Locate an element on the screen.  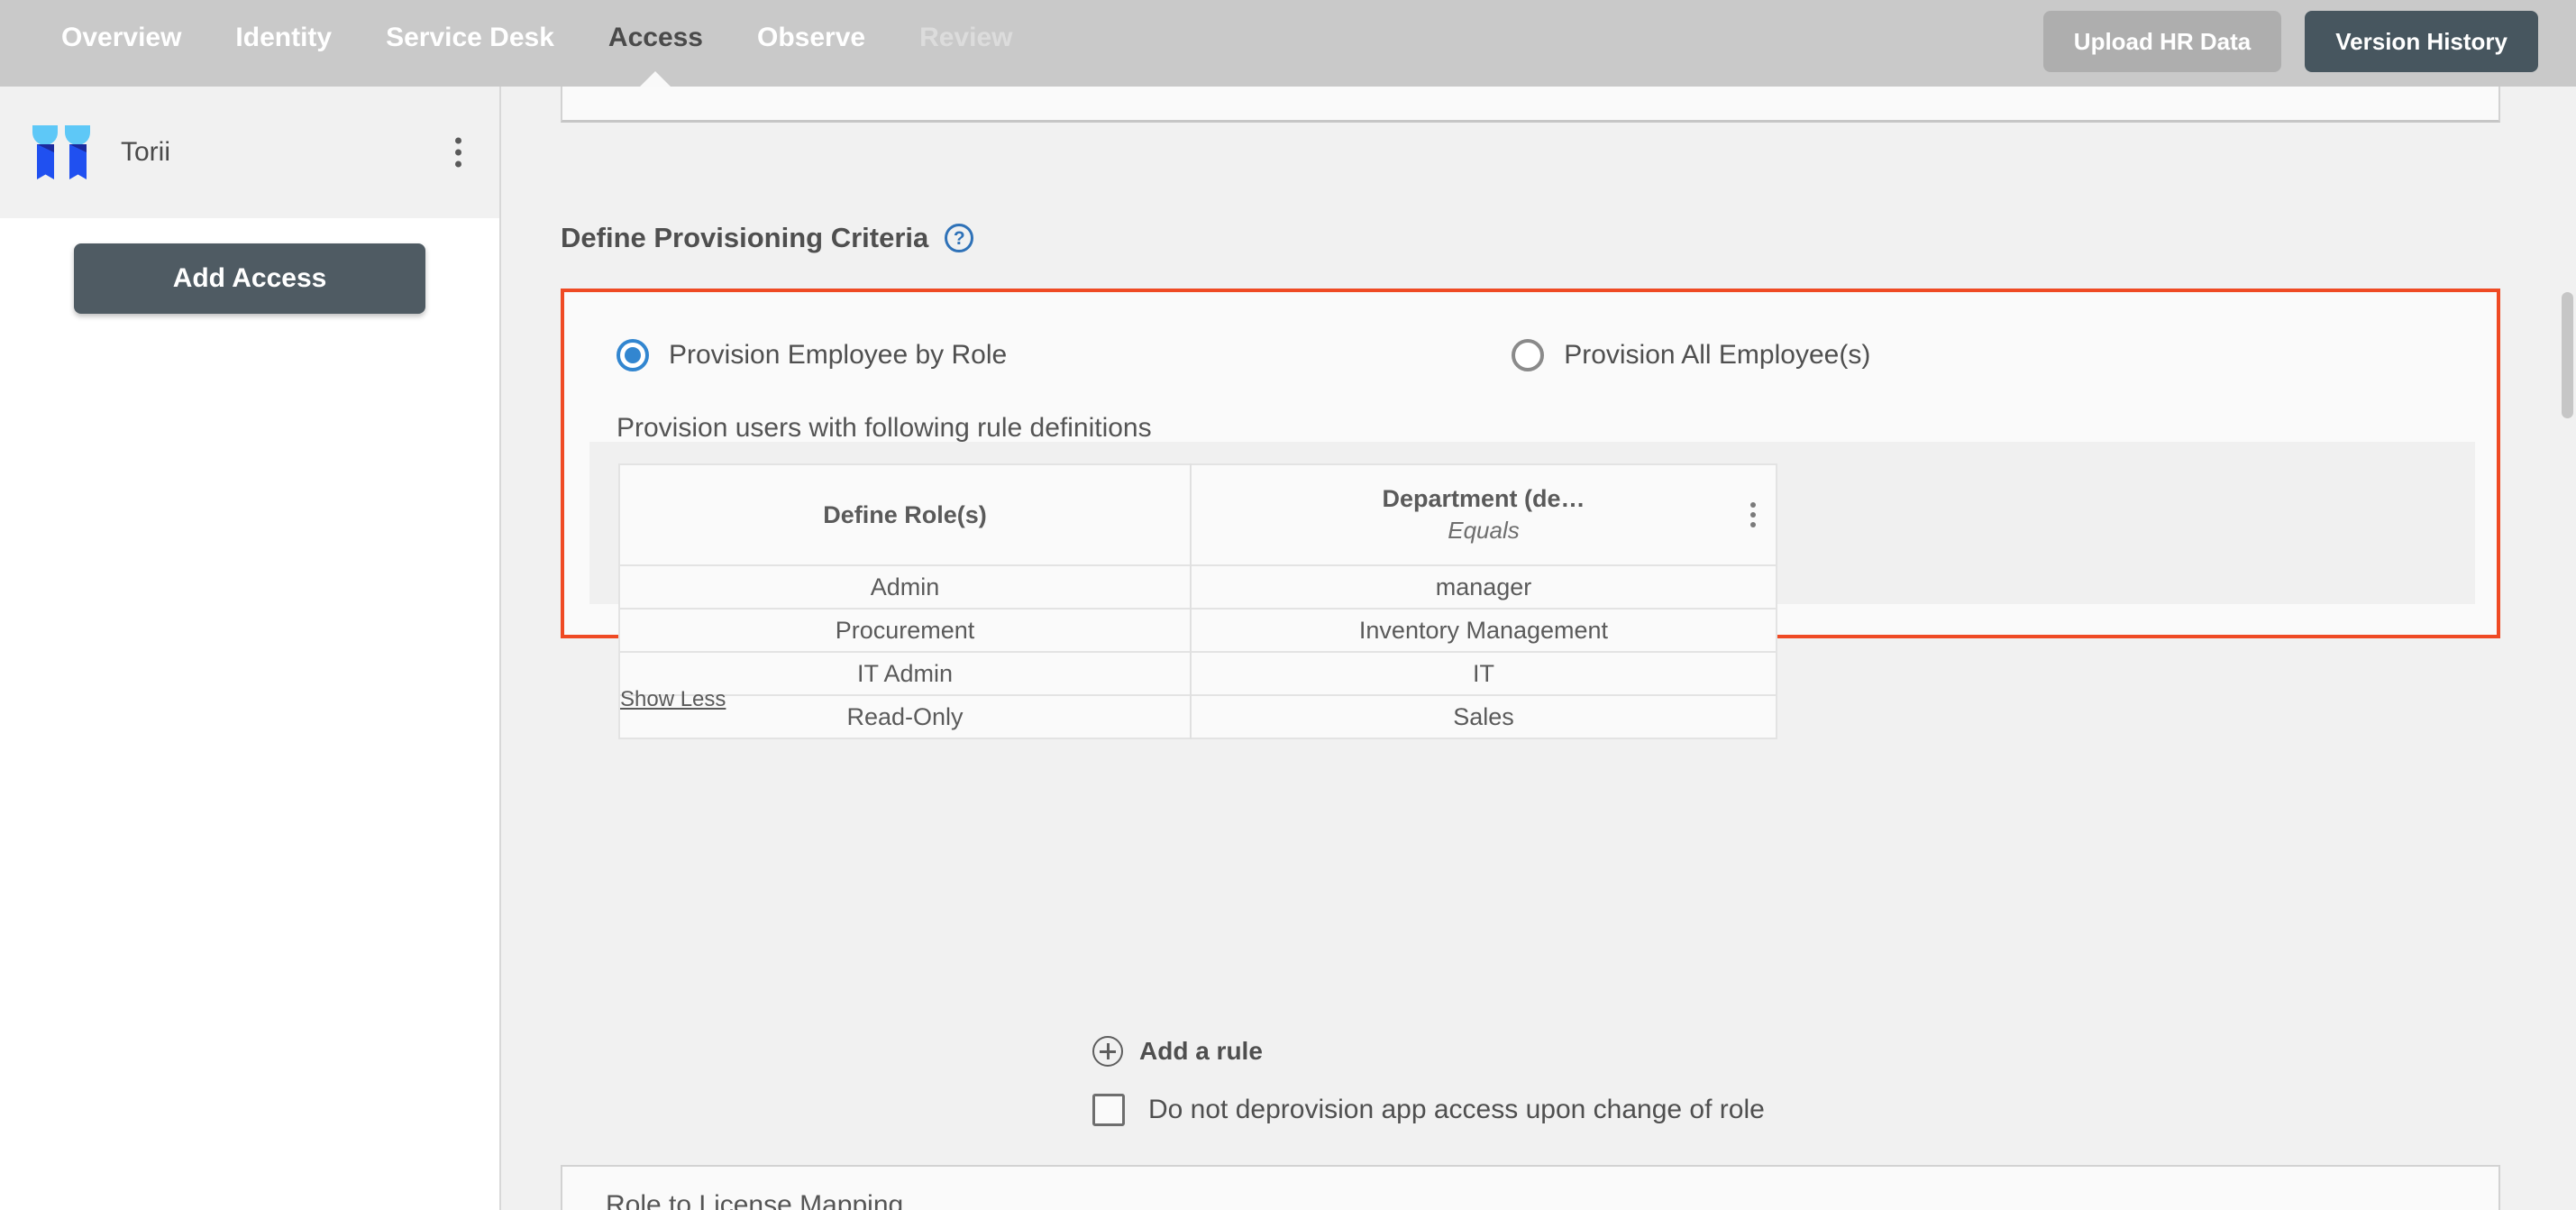
cell-department: Sales is located at coordinates (1484, 716).